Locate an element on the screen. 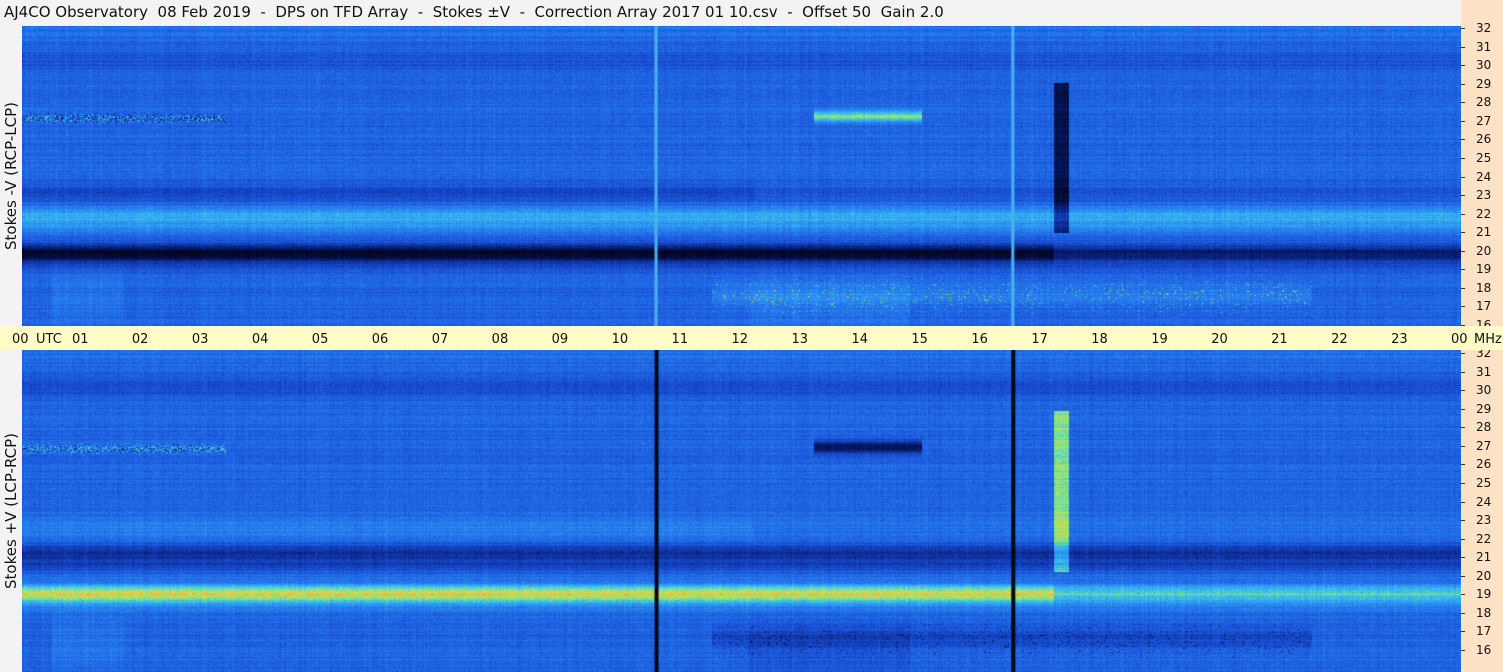 This screenshot has width=1503, height=672. time-tick-label: 12 is located at coordinates (740, 339).